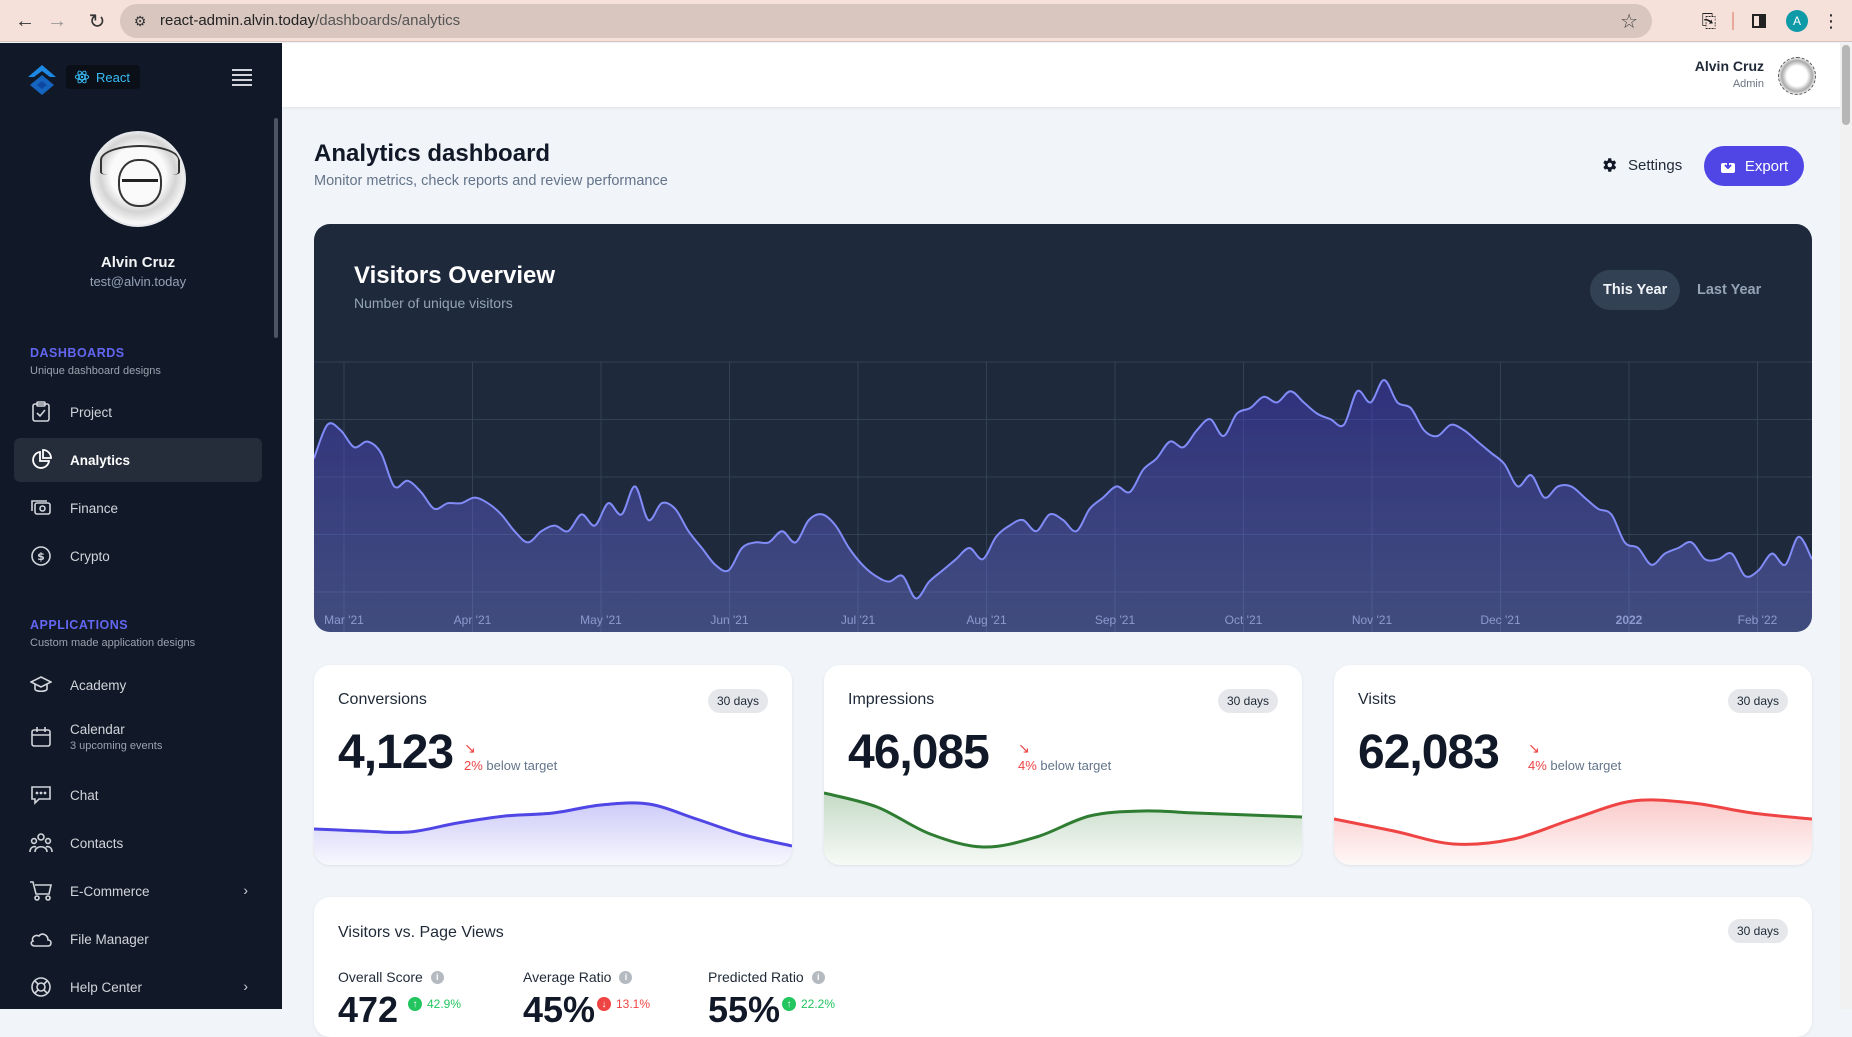 The height and width of the screenshot is (1037, 1852). Describe the element at coordinates (138, 843) in the screenshot. I see `sidebar-item-contacts: Contacts` at that location.